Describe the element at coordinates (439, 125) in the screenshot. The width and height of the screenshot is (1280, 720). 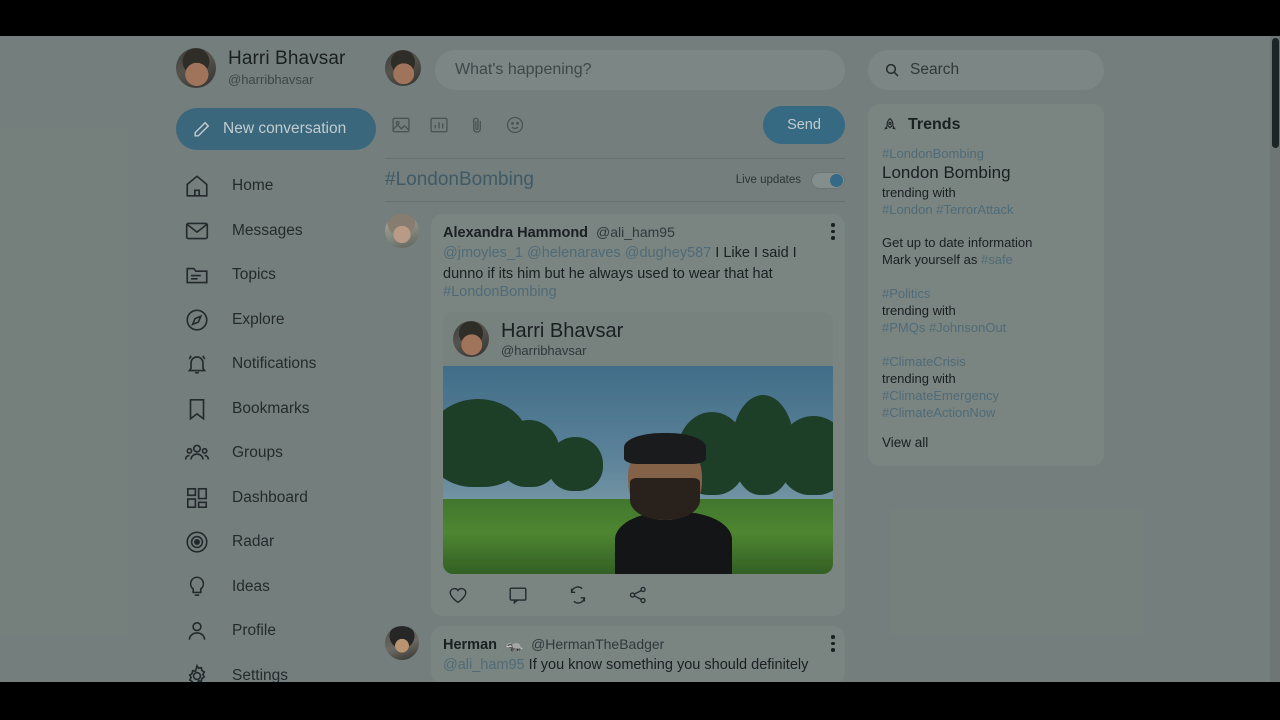
I see `poll-icon` at that location.